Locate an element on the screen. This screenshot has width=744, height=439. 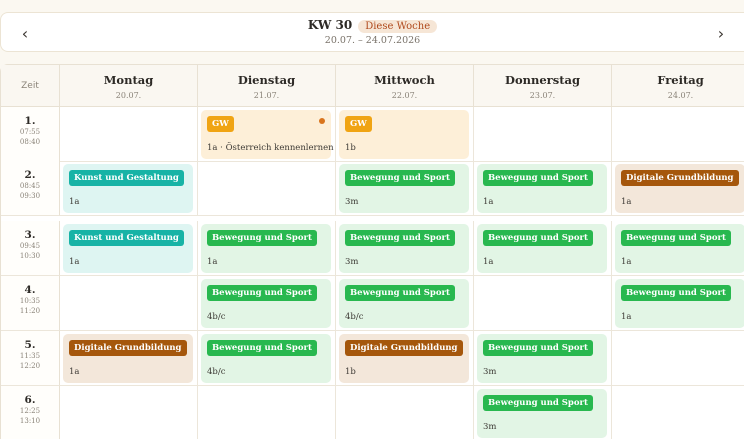
week-label: KW 30 is located at coordinates (330, 25).